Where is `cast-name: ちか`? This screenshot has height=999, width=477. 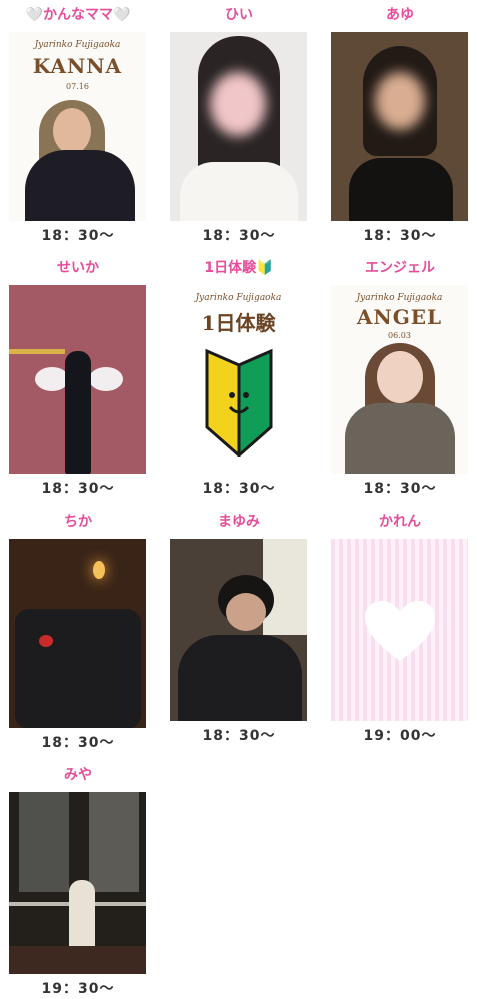 cast-name: ちか is located at coordinates (78, 522).